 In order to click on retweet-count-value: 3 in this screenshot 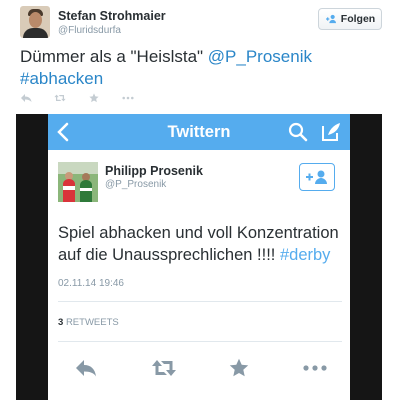, I will do `click(61, 322)`.